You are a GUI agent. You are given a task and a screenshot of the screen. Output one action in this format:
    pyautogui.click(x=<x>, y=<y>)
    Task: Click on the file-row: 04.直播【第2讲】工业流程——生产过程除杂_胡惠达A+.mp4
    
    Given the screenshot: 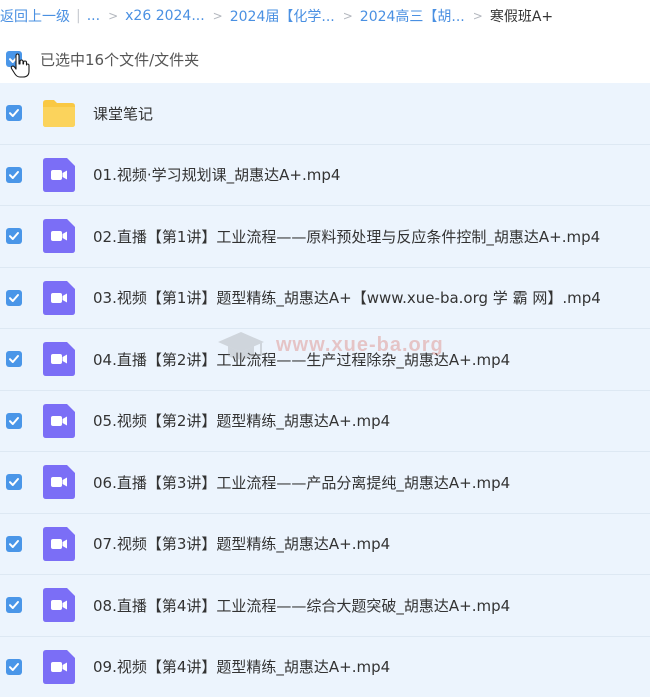 What is the action you would take?
    pyautogui.click(x=325, y=360)
    